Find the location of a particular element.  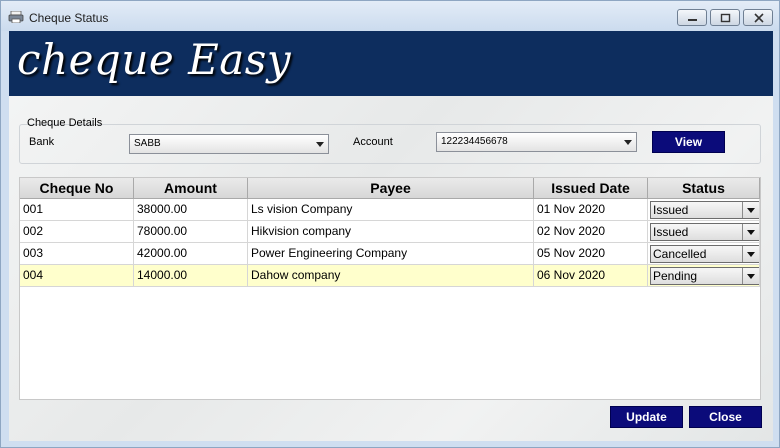

account-select: 122234456678 is located at coordinates (536, 142).